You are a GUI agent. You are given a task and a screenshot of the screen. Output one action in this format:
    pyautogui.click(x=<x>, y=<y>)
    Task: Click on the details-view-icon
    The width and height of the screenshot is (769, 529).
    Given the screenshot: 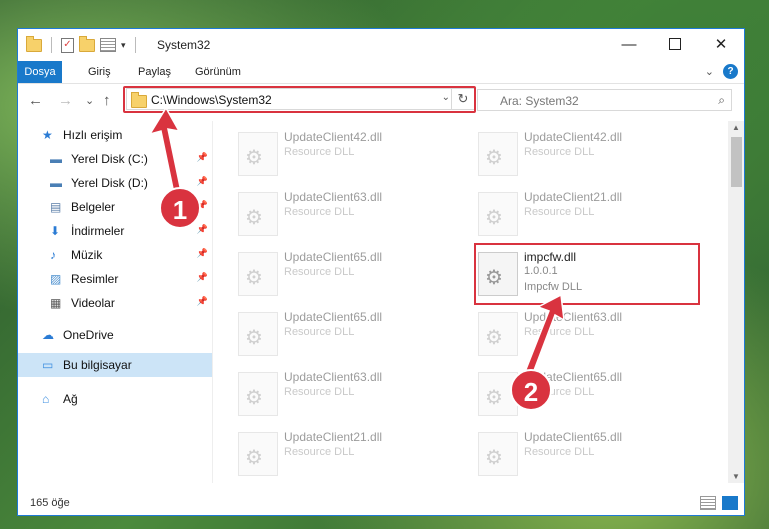 What is the action you would take?
    pyautogui.click(x=708, y=503)
    